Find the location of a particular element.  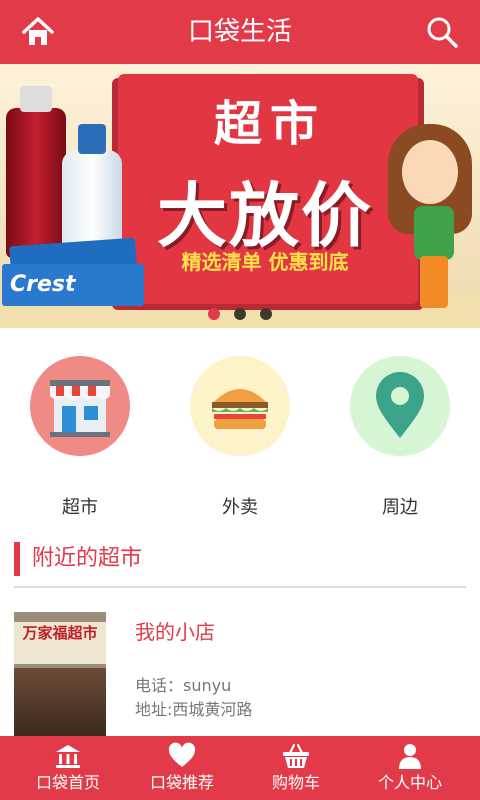

nav-item-cart: 购物车 is located at coordinates (296, 768).